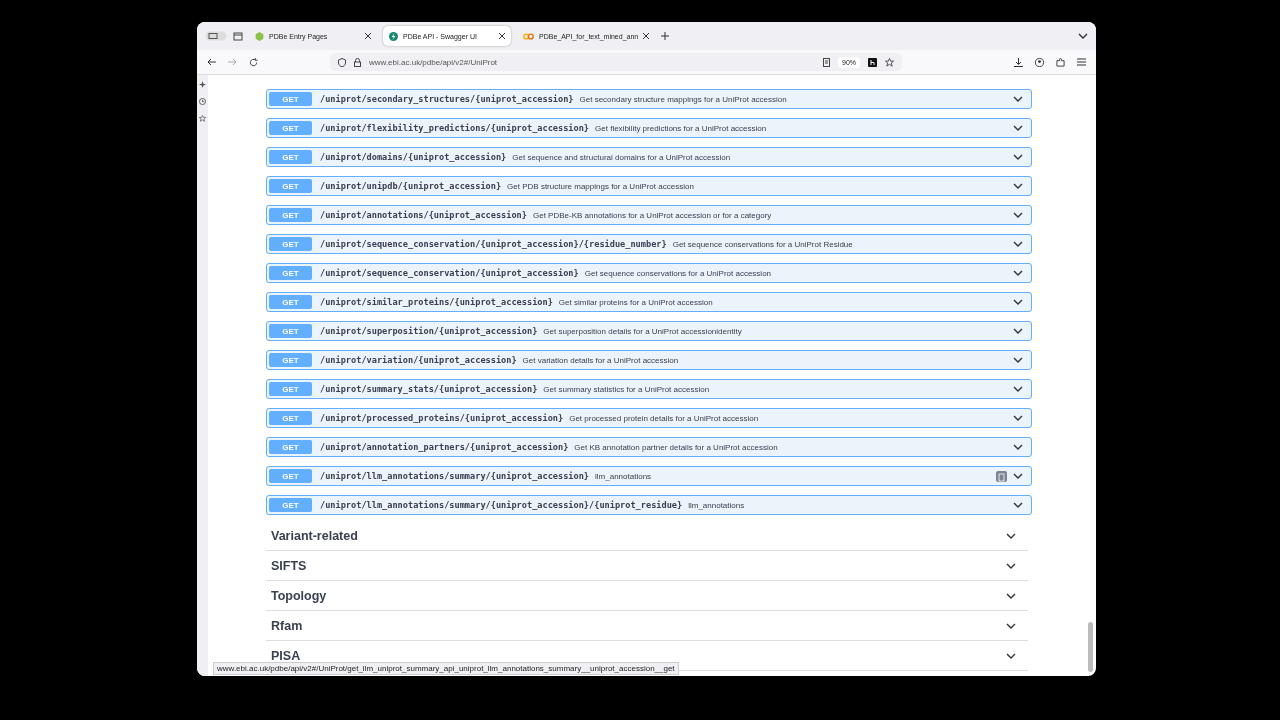 The image size is (1280, 720). What do you see at coordinates (238, 36) in the screenshot?
I see `tab-tray-icon` at bounding box center [238, 36].